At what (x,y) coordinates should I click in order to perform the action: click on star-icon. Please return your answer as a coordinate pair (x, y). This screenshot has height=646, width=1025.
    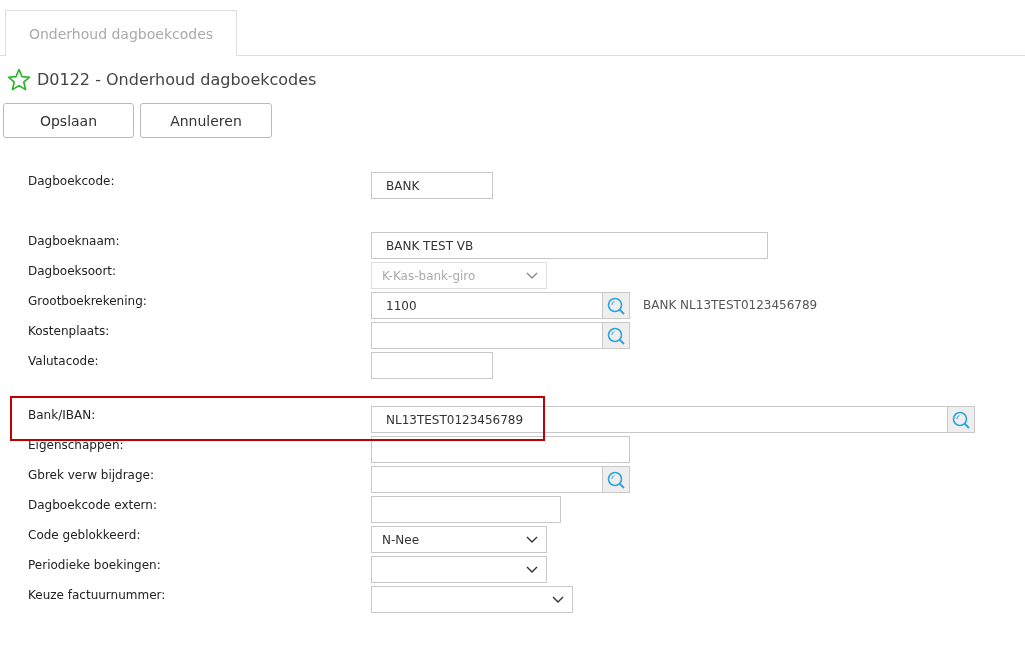
    Looking at the image, I should click on (19, 79).